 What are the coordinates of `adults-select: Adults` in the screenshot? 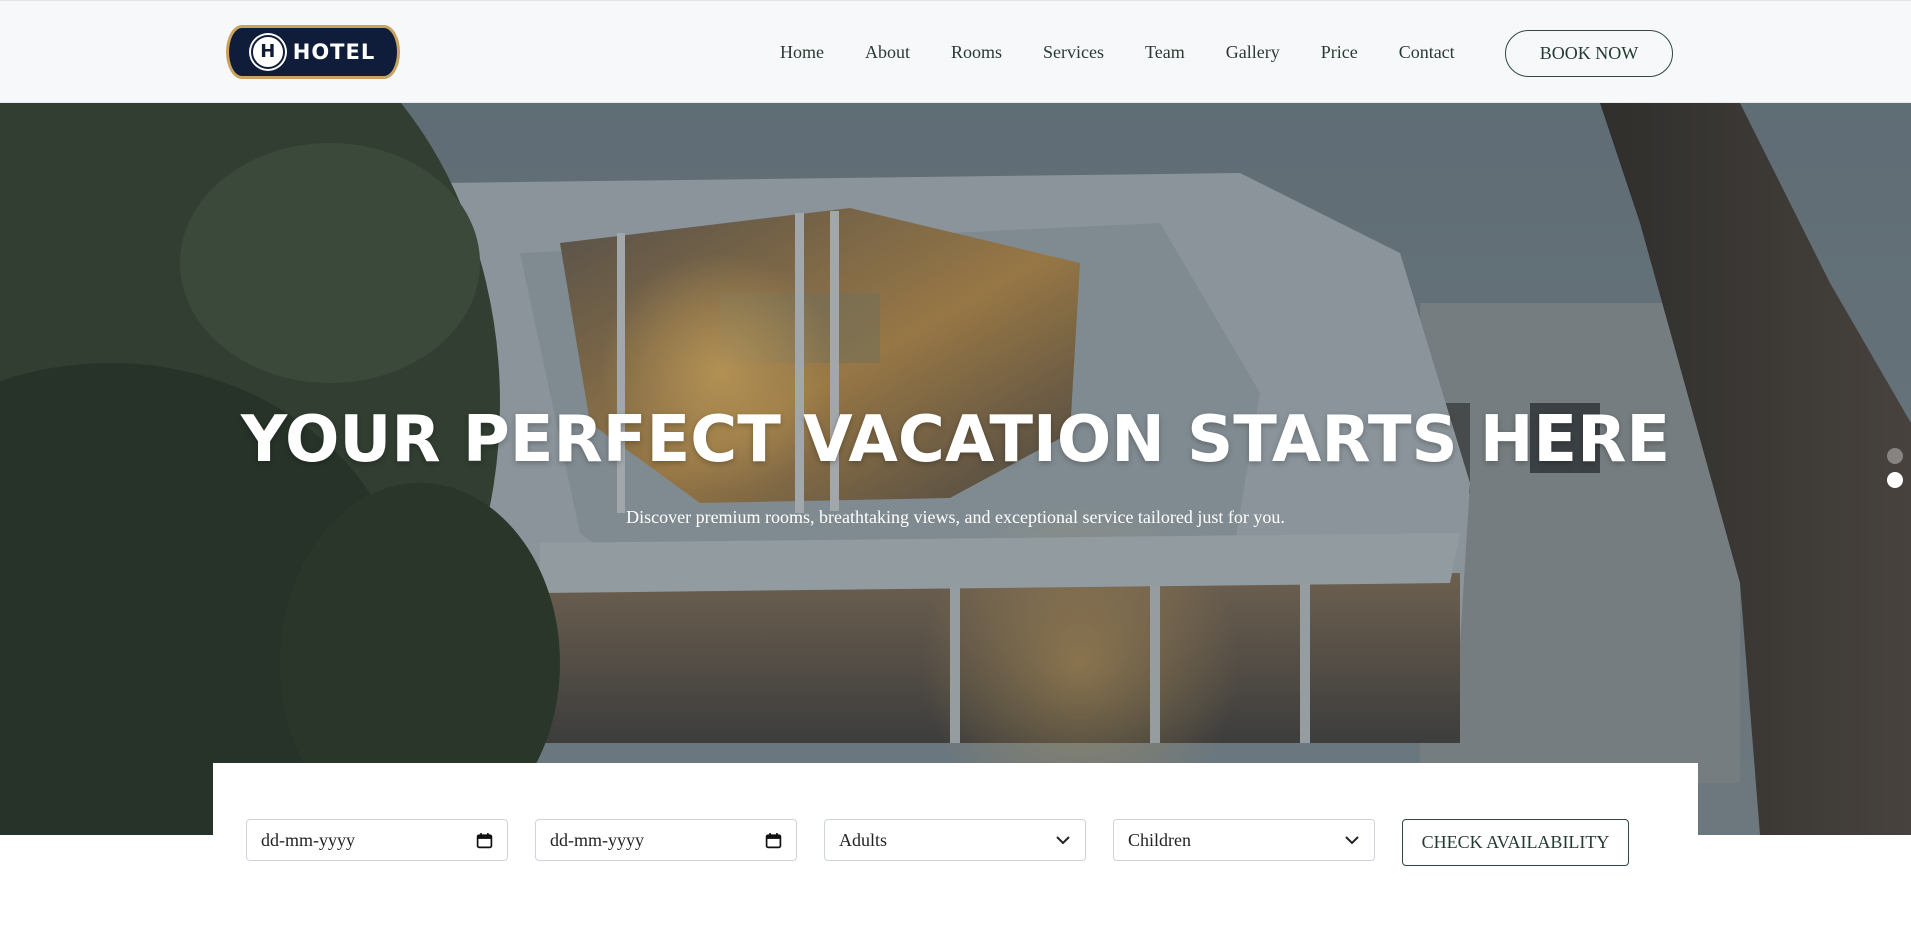 It's located at (955, 840).